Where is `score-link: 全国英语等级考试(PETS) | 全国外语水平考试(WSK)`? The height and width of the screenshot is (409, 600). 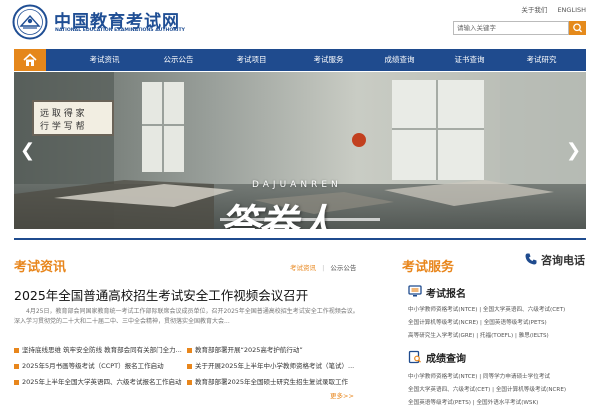 score-link: 全国英语等级考试(PETS) | 全国外语水平考试(WSK) is located at coordinates (473, 402).